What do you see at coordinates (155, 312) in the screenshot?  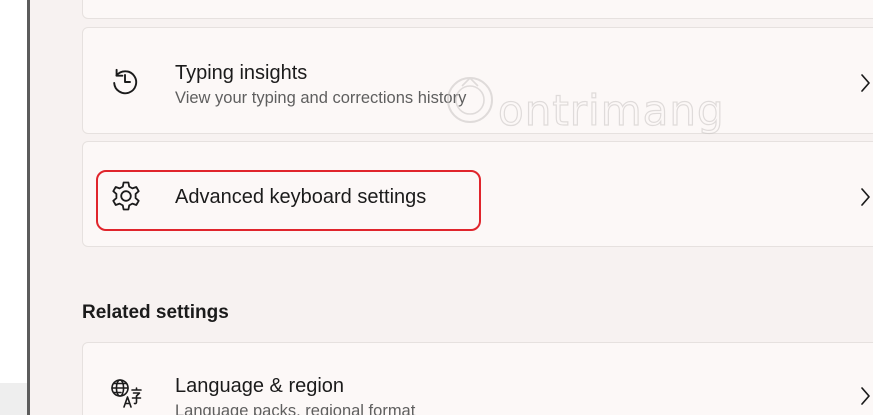 I see `section-heading: Related settings` at bounding box center [155, 312].